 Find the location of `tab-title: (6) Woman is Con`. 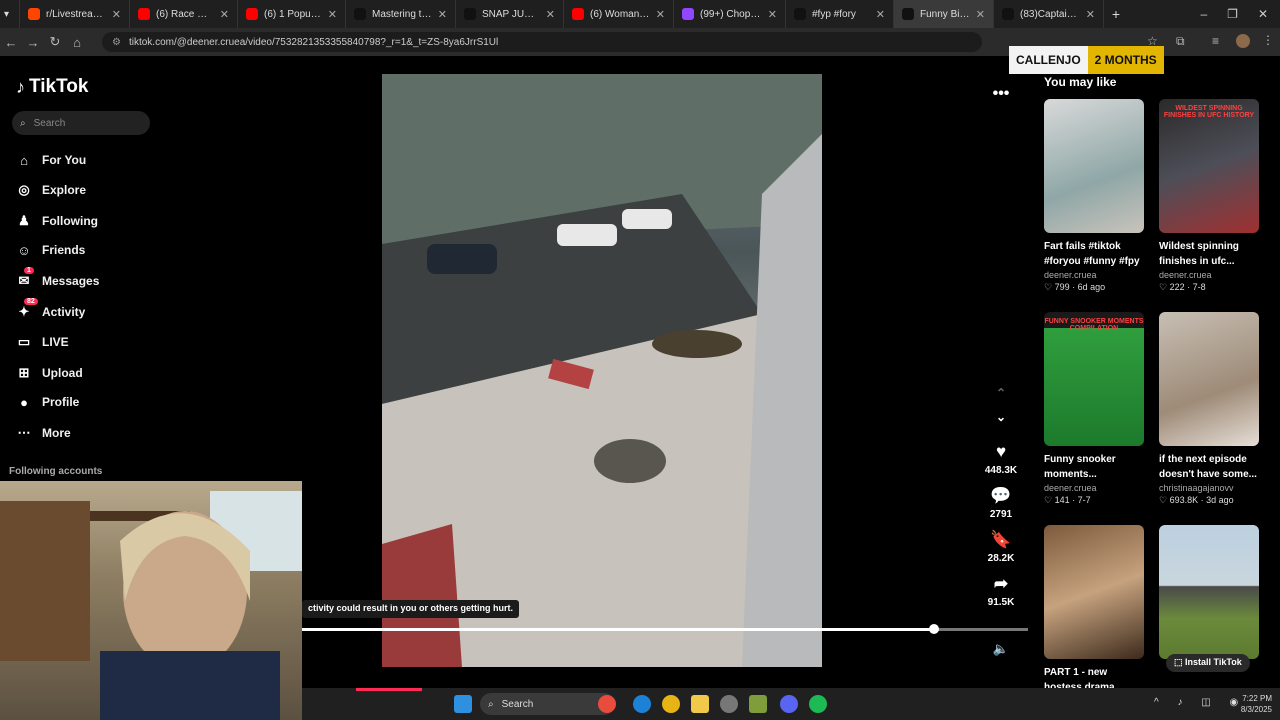

tab-title: (6) Woman is Con is located at coordinates (620, 14).